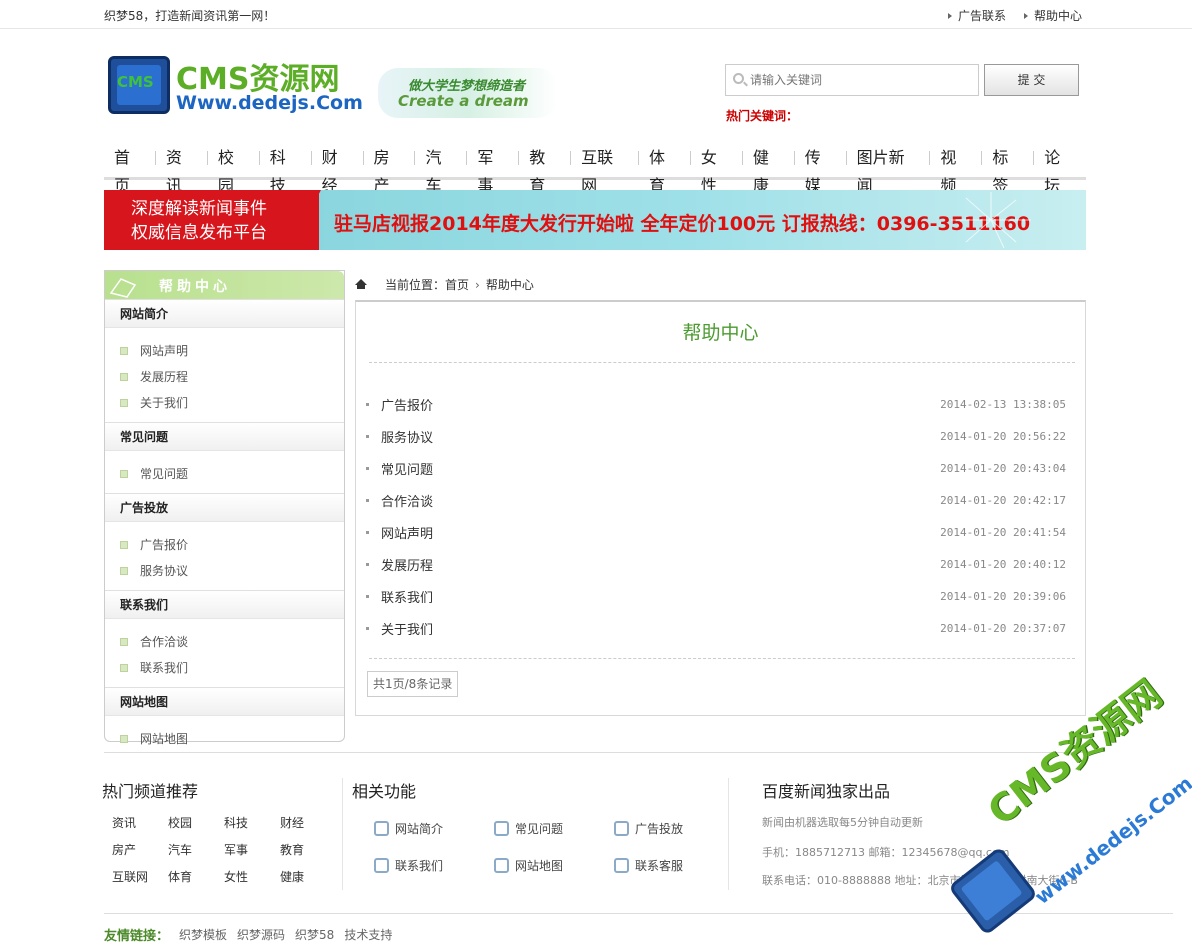 The image size is (1192, 945). What do you see at coordinates (234, 169) in the screenshot?
I see `nav-item: 校园` at bounding box center [234, 169].